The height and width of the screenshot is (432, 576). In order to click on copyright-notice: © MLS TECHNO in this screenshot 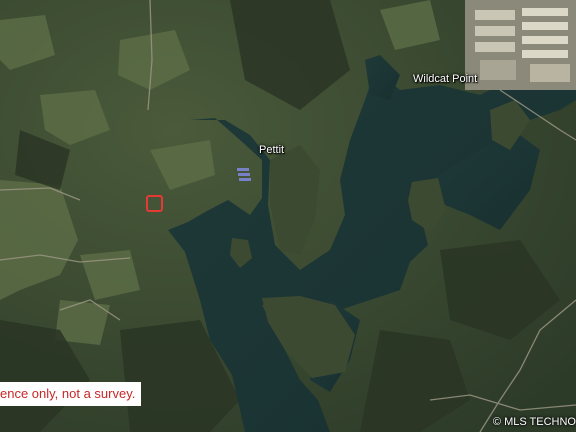, I will do `click(534, 422)`.